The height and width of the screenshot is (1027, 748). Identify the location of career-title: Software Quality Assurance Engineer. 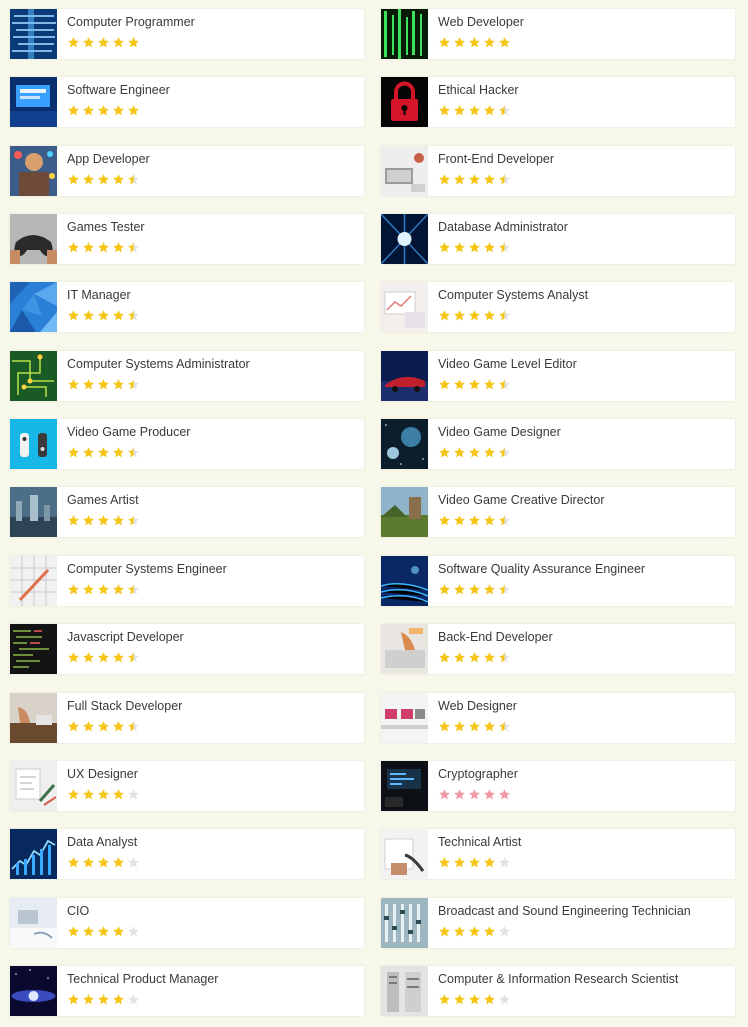
(542, 569).